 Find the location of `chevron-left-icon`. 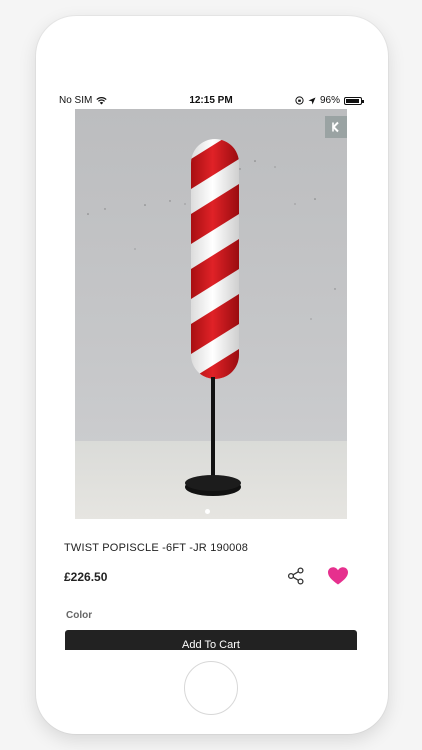

chevron-left-icon is located at coordinates (335, 127).